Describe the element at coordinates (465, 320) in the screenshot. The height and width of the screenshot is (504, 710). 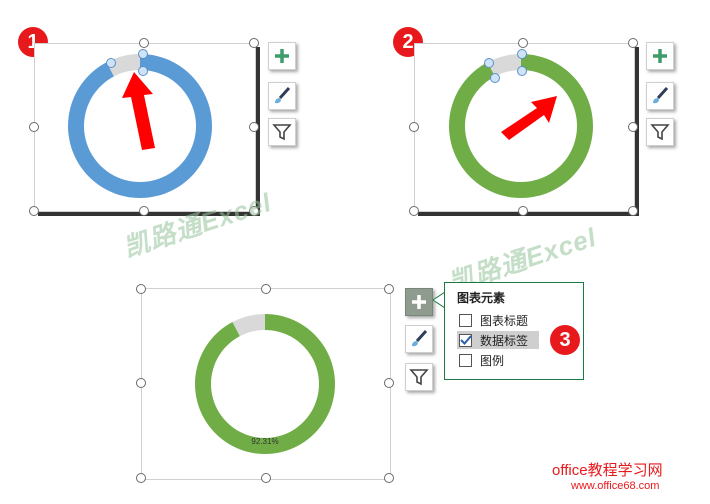
I see `checkbox-chart-title` at that location.